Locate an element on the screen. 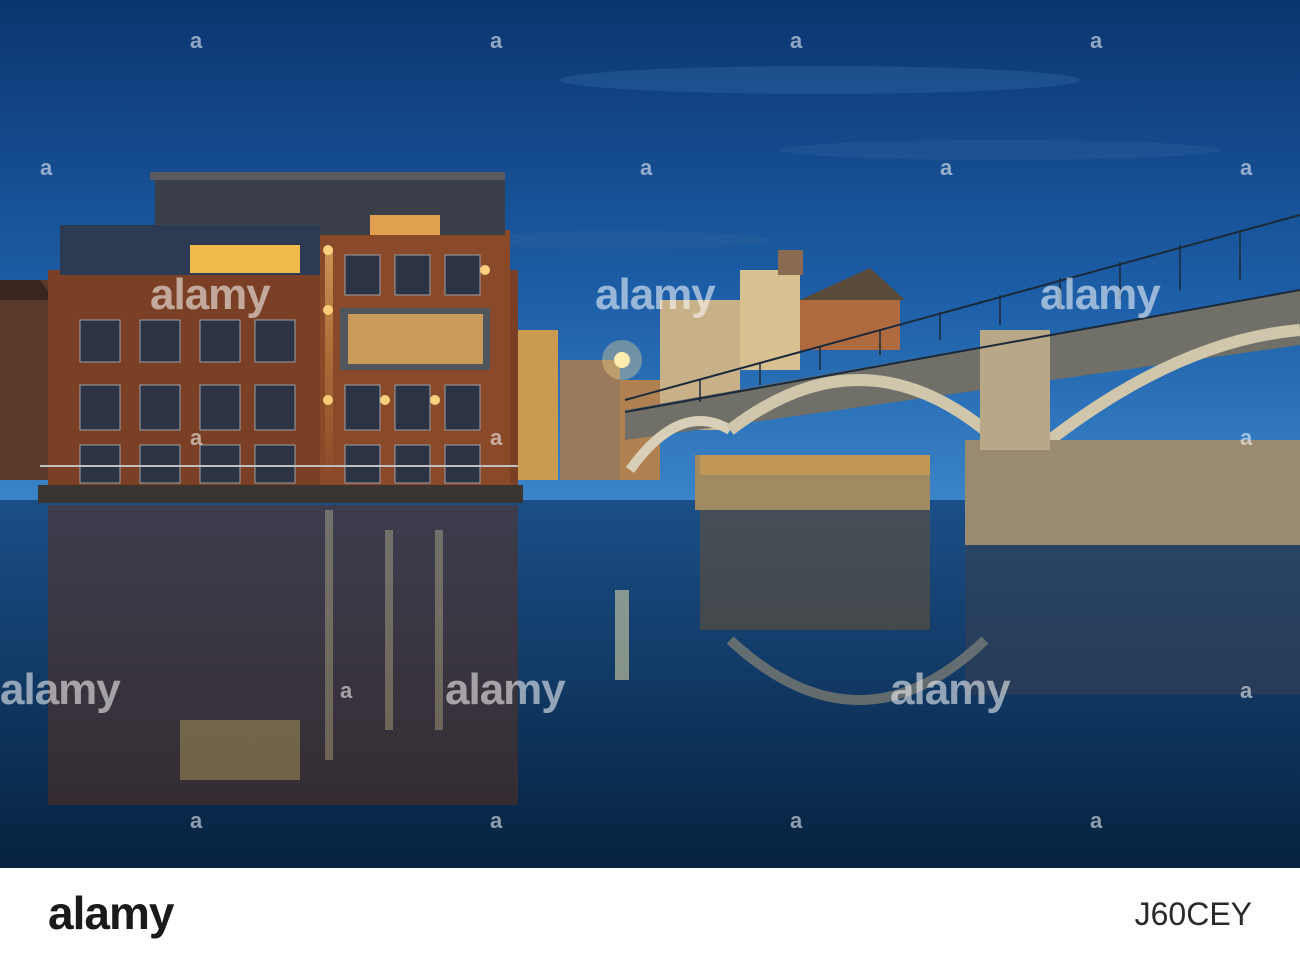 The width and height of the screenshot is (1300, 957). old-house is located at coordinates (27, 380).